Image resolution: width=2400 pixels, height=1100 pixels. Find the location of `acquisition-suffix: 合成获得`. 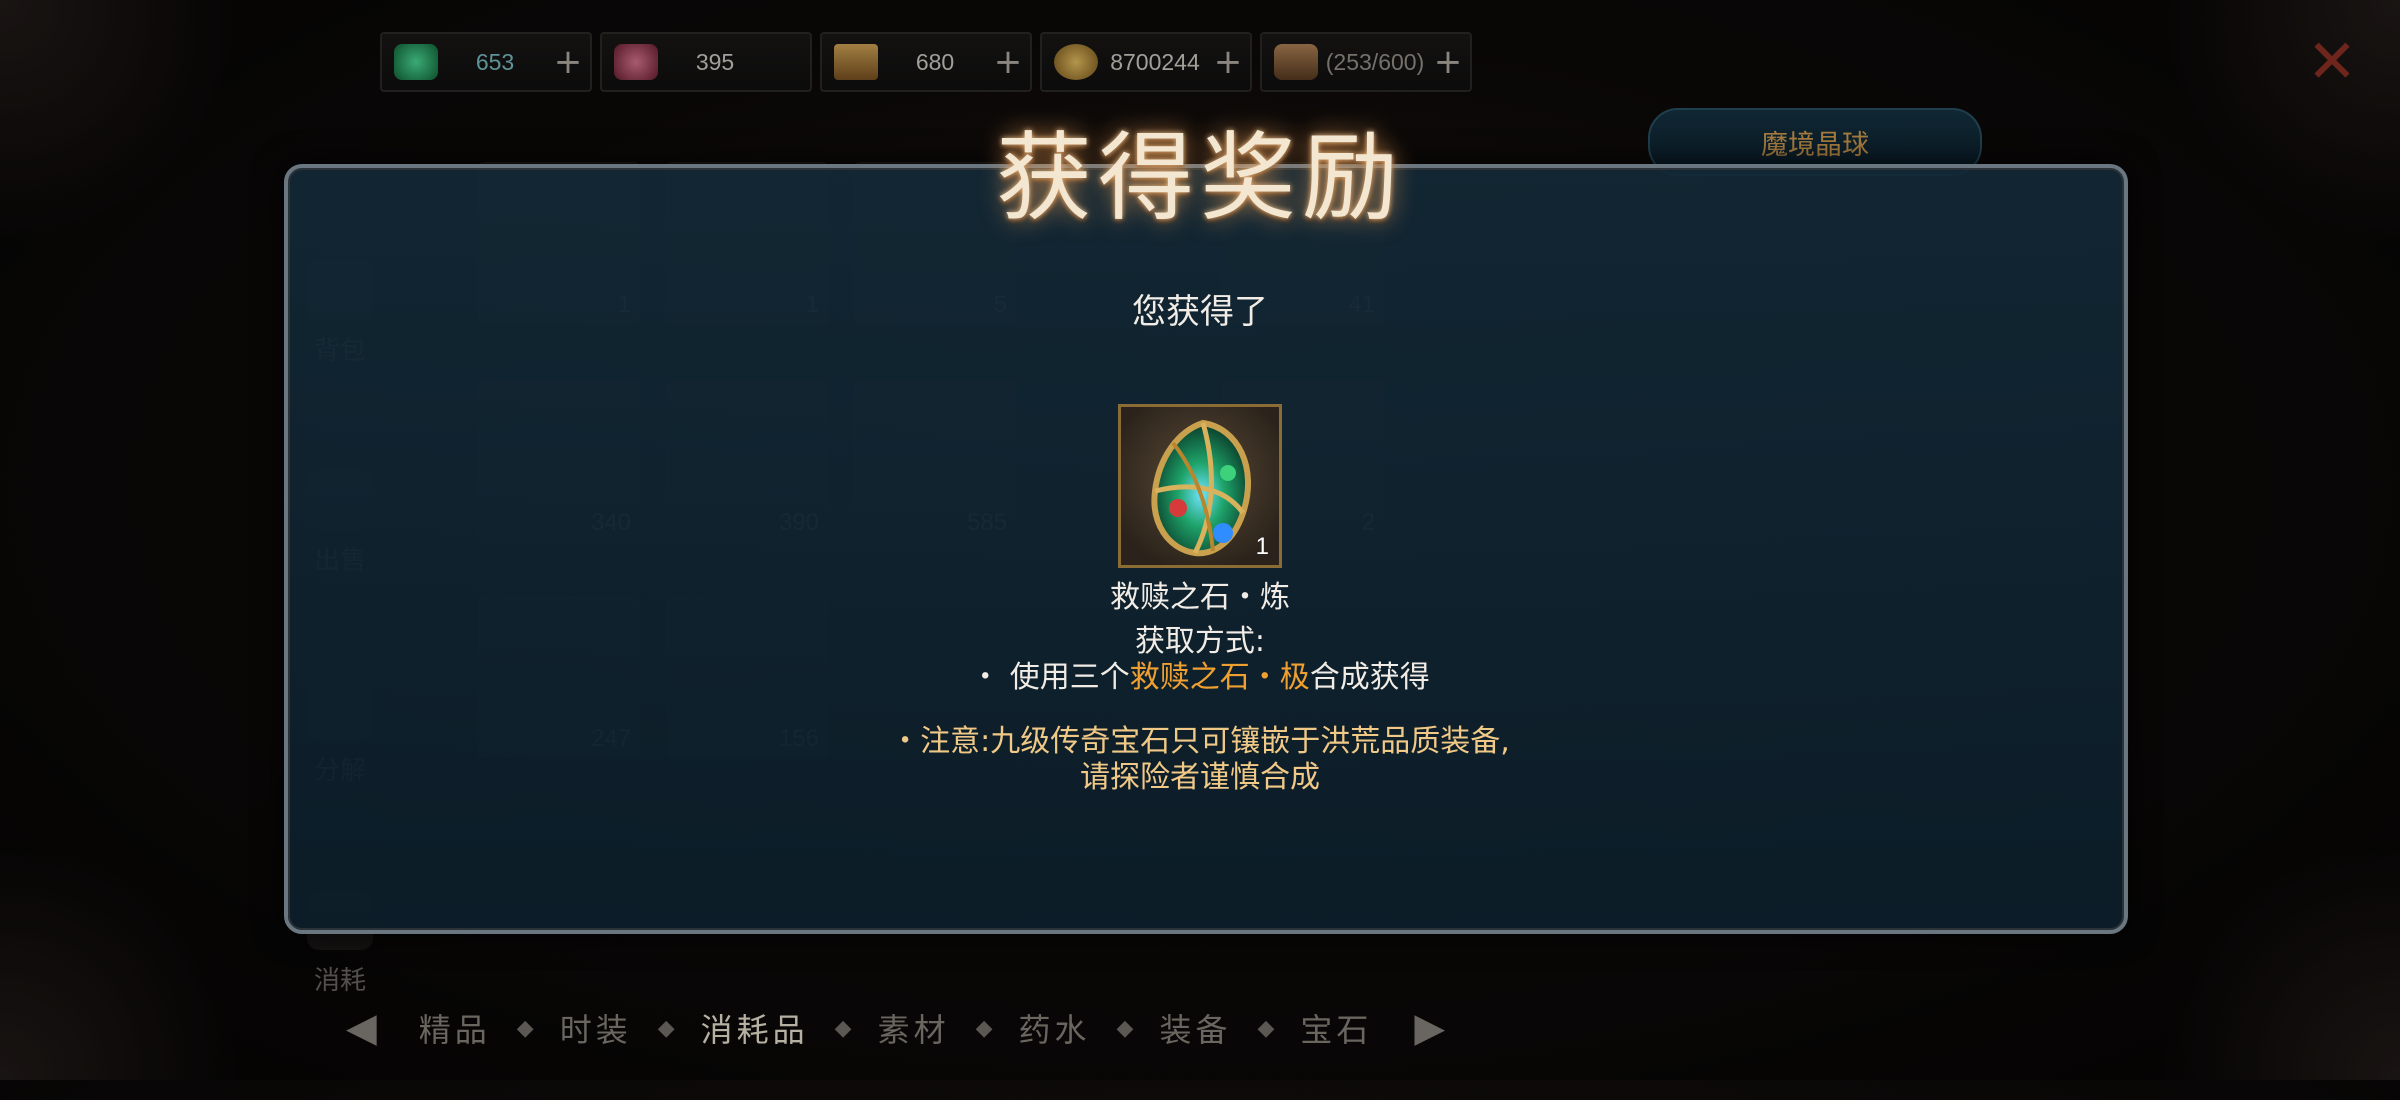

acquisition-suffix: 合成获得 is located at coordinates (1369, 677).